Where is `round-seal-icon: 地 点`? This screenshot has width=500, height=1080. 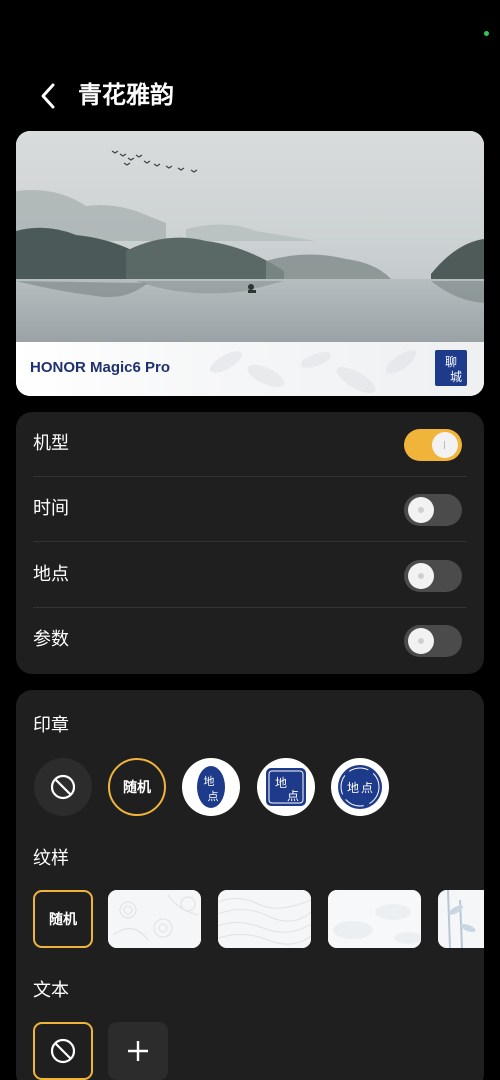
round-seal-icon: 地 点 is located at coordinates (360, 787).